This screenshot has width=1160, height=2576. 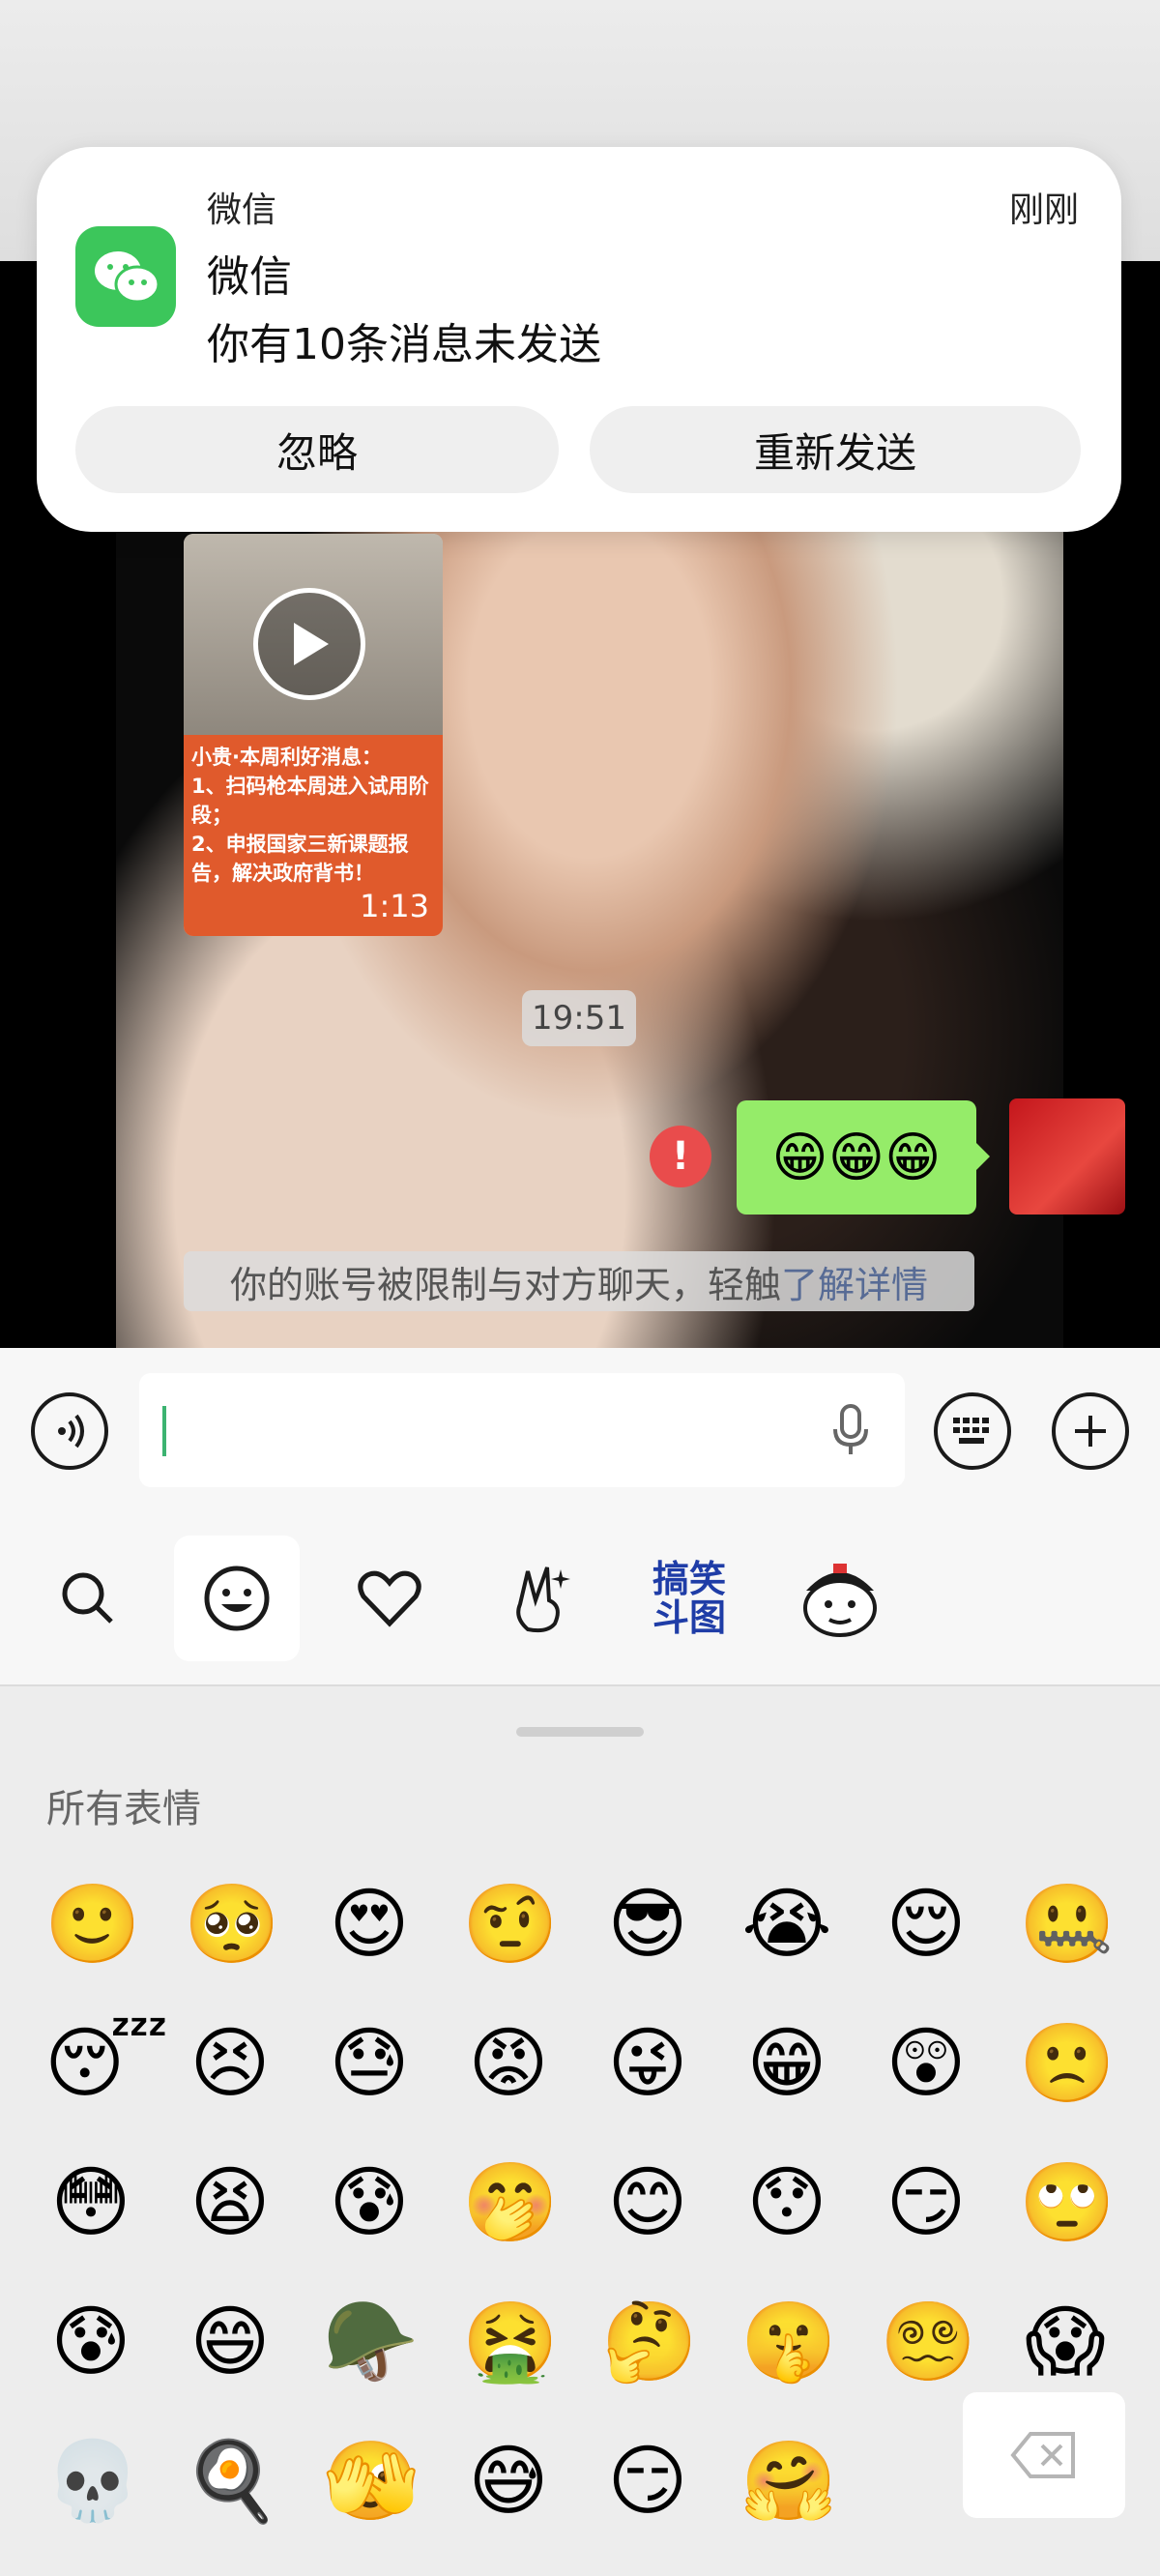 I want to click on emoji-item: 😳, so click(x=91, y=2202).